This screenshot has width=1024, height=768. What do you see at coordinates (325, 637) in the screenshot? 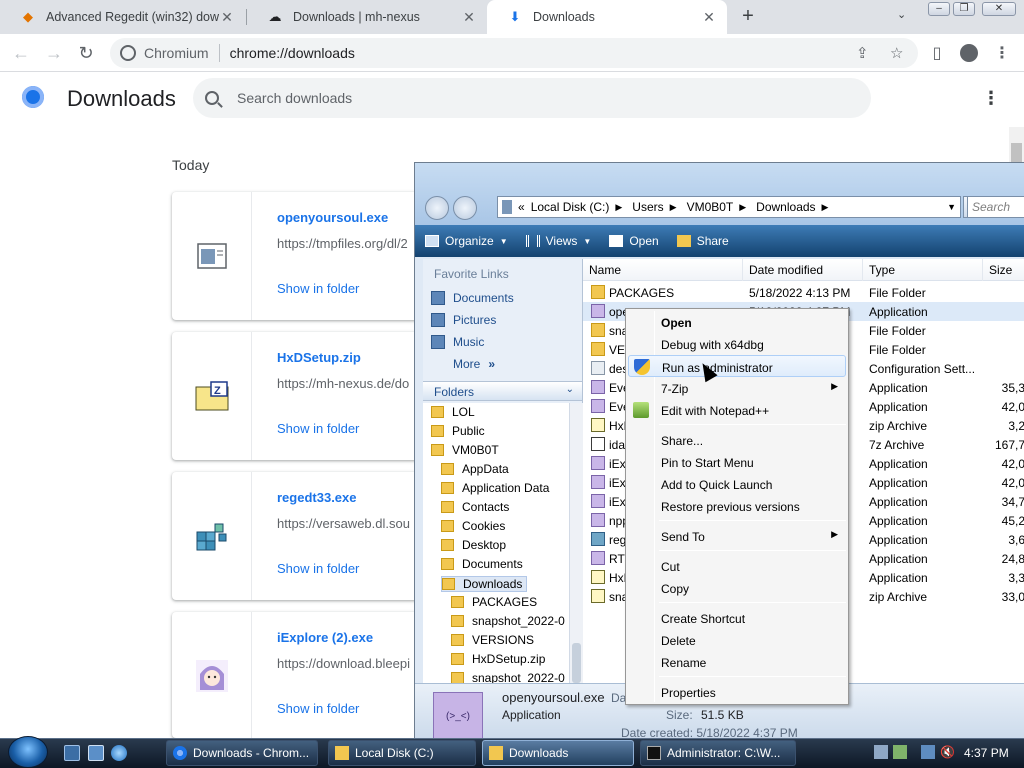
I see `download-filename-link: iExplore (2).exe` at bounding box center [325, 637].